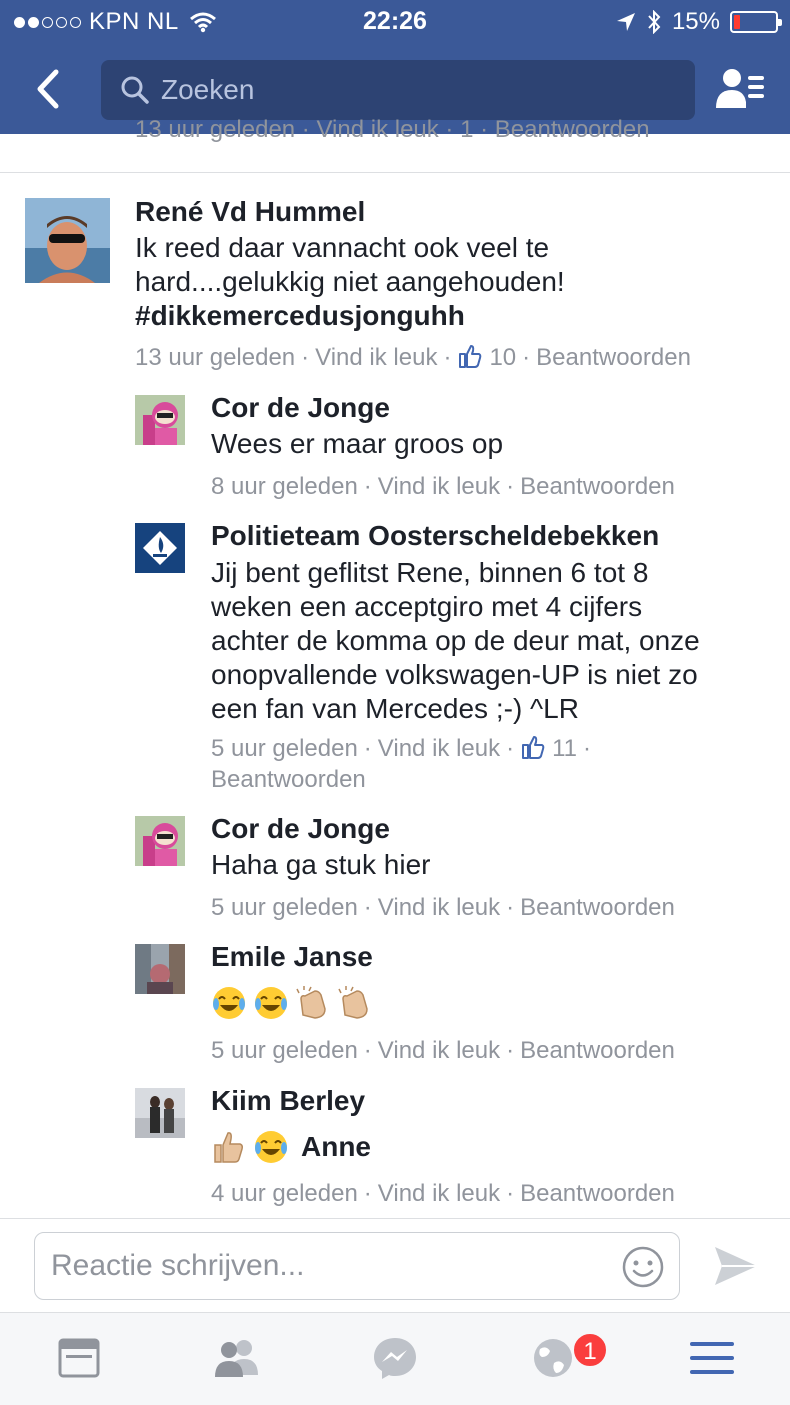  What do you see at coordinates (350, 316) in the screenshot?
I see `comment-hashtag: #dikkemercedusjonguhh` at bounding box center [350, 316].